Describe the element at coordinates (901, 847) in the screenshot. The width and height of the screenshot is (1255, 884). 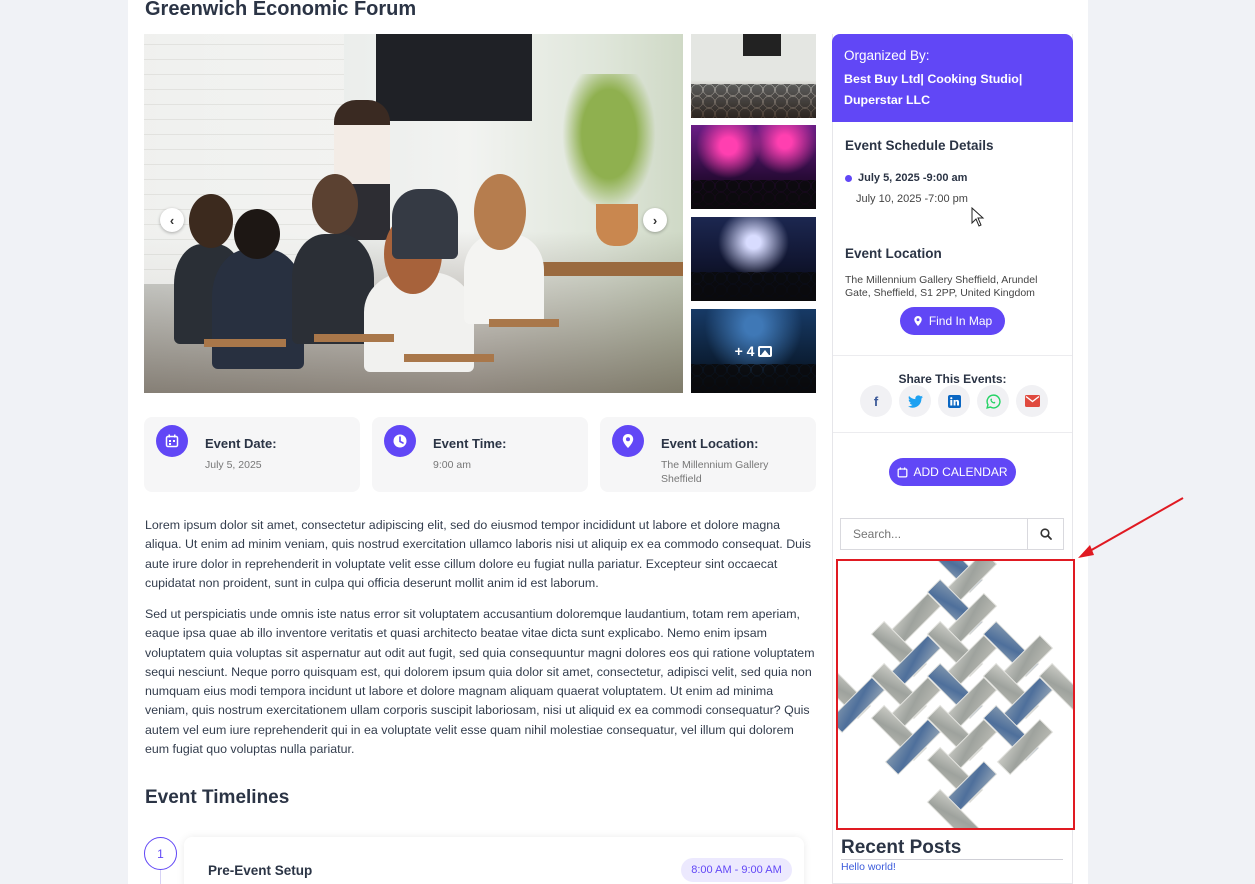
I see `recent-posts-title: Recent Posts` at that location.